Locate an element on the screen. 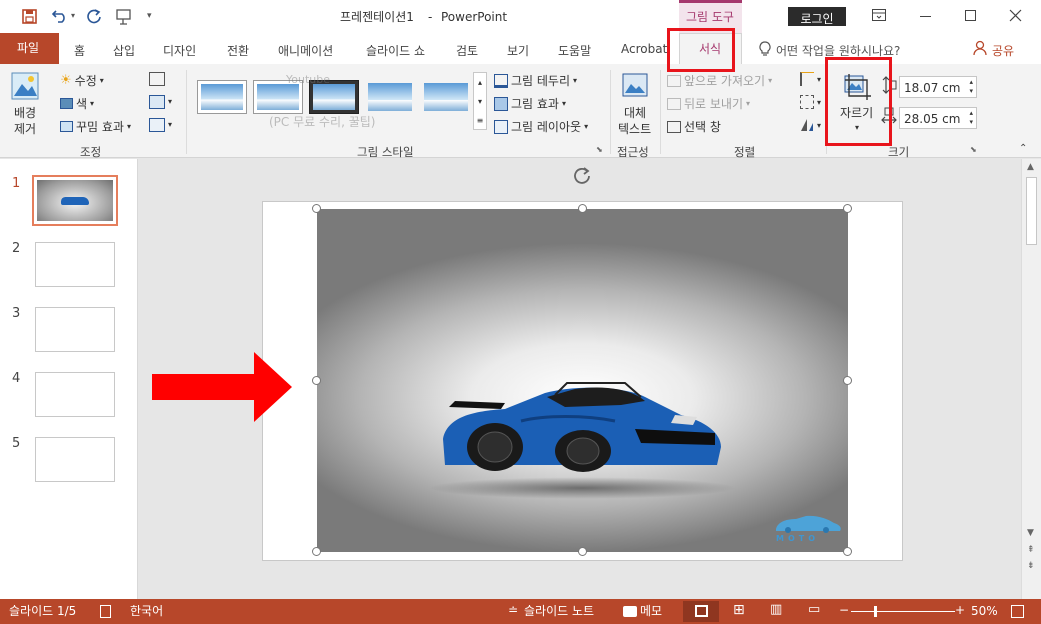 The height and width of the screenshot is (624, 1041). comments-button: 메모 is located at coordinates (651, 611).